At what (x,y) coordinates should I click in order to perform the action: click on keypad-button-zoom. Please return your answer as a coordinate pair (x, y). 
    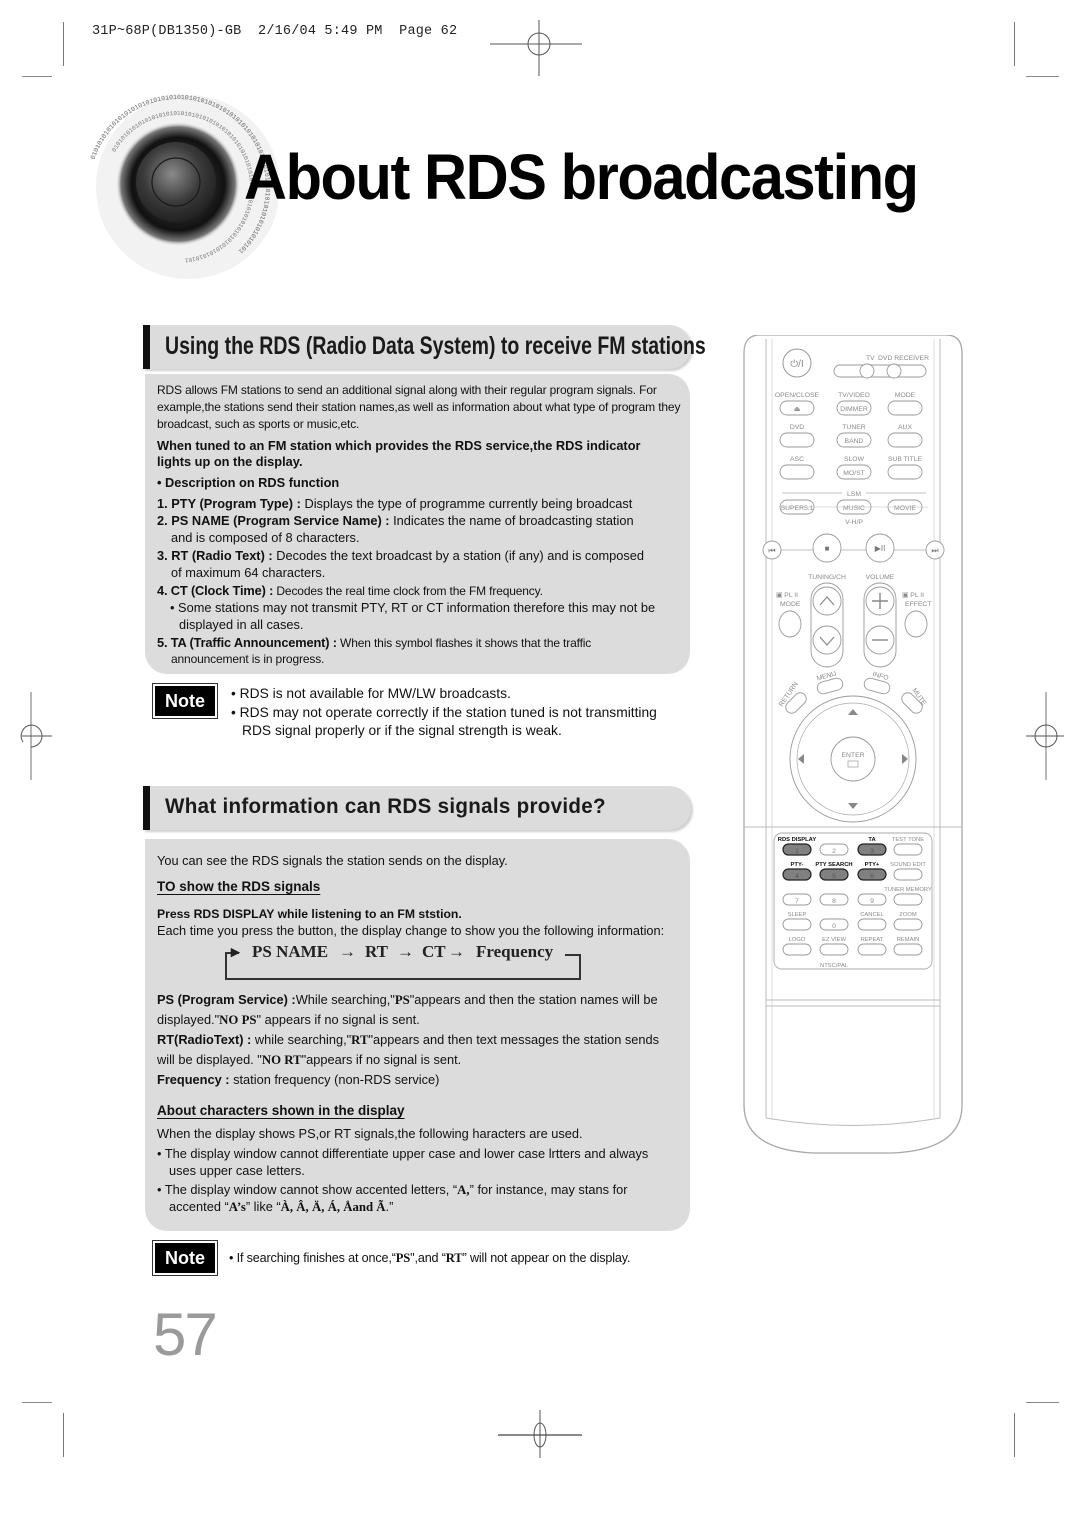
    Looking at the image, I should click on (908, 924).